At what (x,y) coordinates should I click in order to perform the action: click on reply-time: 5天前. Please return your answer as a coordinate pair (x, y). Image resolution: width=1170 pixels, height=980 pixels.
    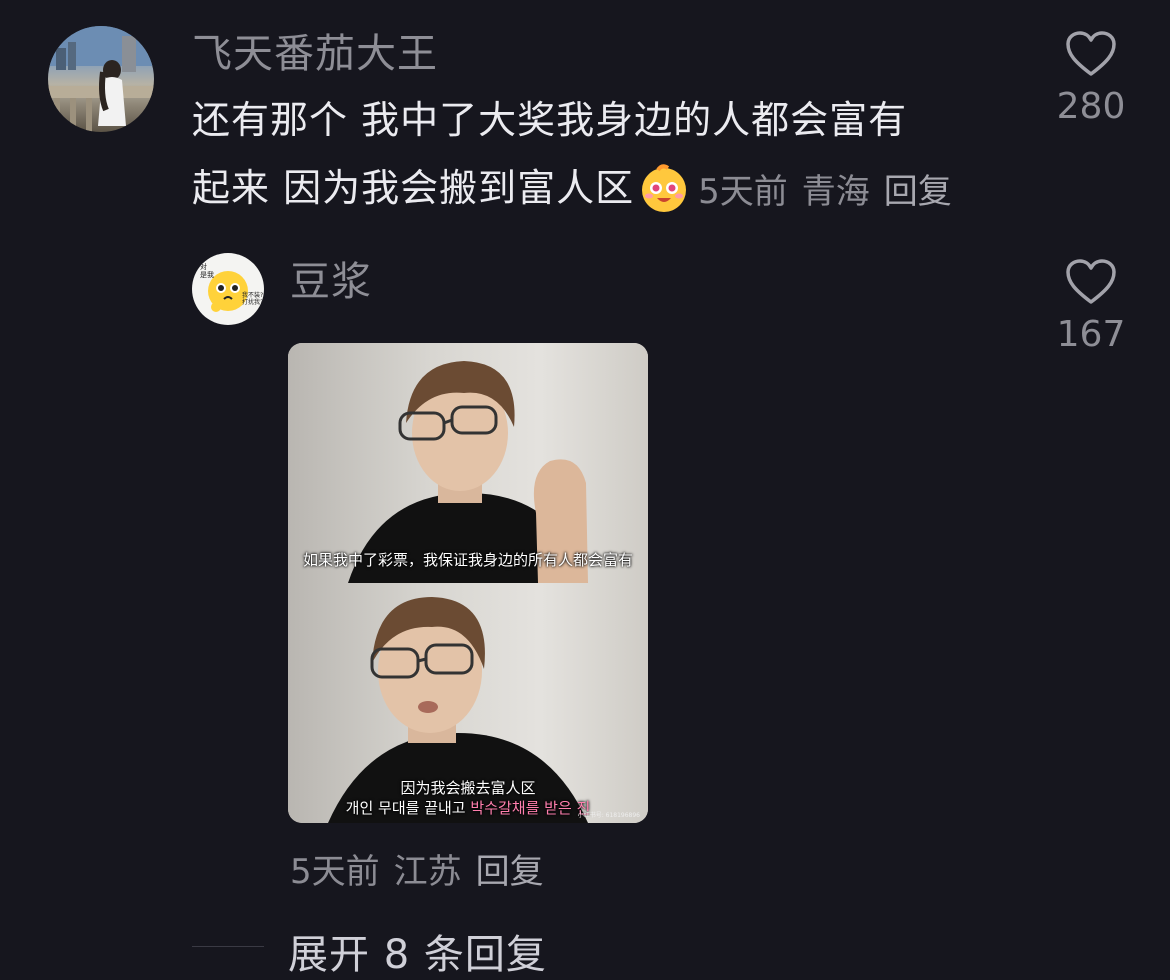
    Looking at the image, I should click on (335, 872).